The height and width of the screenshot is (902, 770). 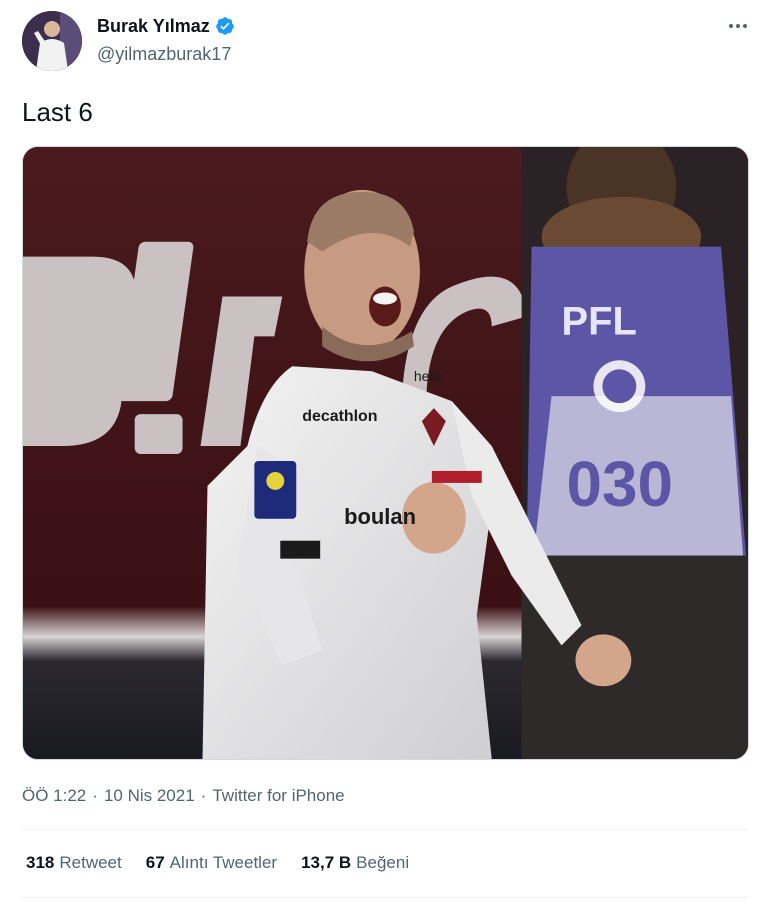 What do you see at coordinates (738, 26) in the screenshot?
I see `more-options-icon` at bounding box center [738, 26].